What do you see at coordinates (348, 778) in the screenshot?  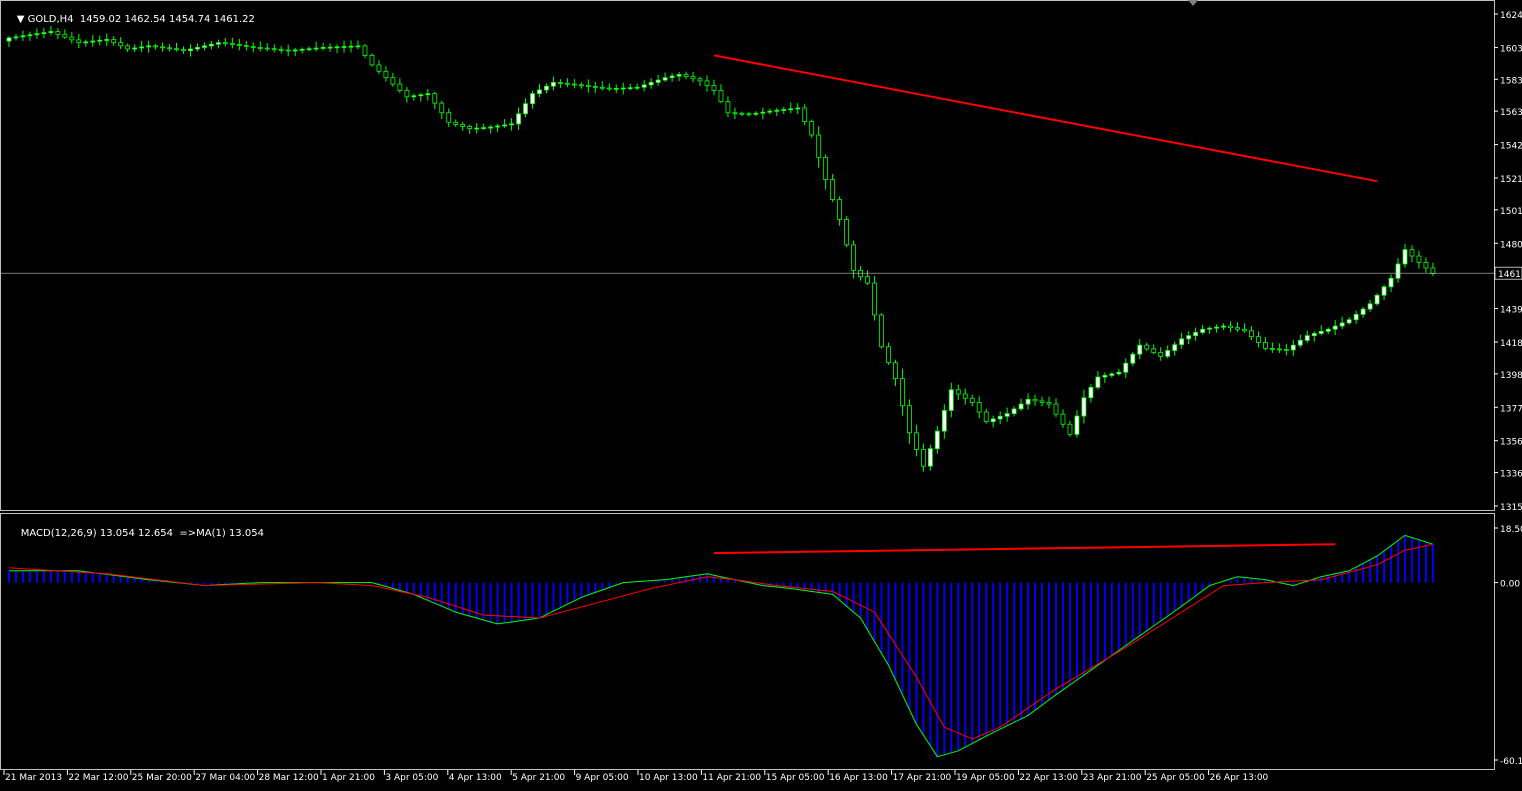 I see `time-tick-label: 1 Apr 21:00` at bounding box center [348, 778].